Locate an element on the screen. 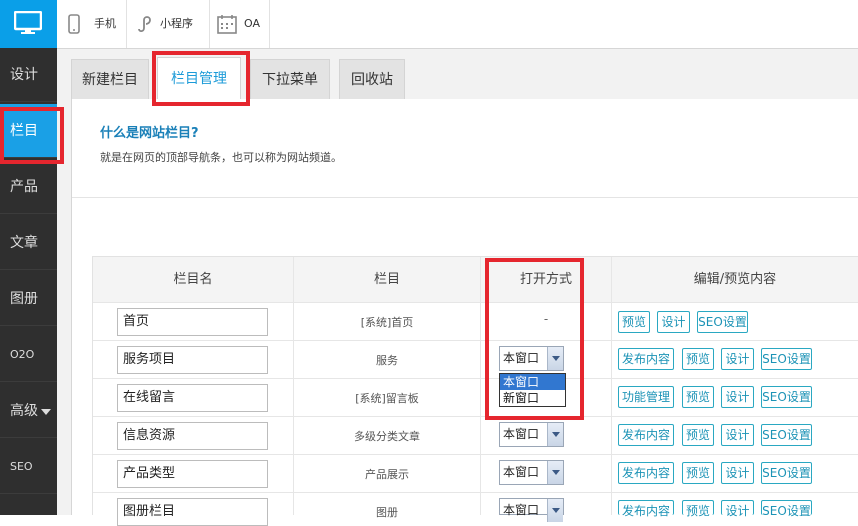 The height and width of the screenshot is (526, 858). tab-column-management: 栏目管理 is located at coordinates (199, 78).